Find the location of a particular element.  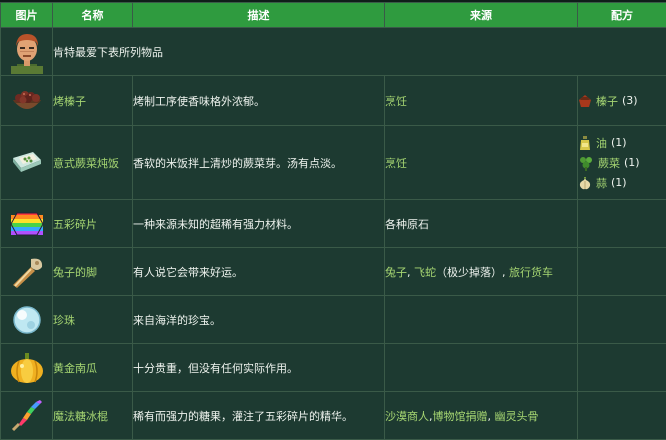

hazelnut-icon is located at coordinates (585, 101).